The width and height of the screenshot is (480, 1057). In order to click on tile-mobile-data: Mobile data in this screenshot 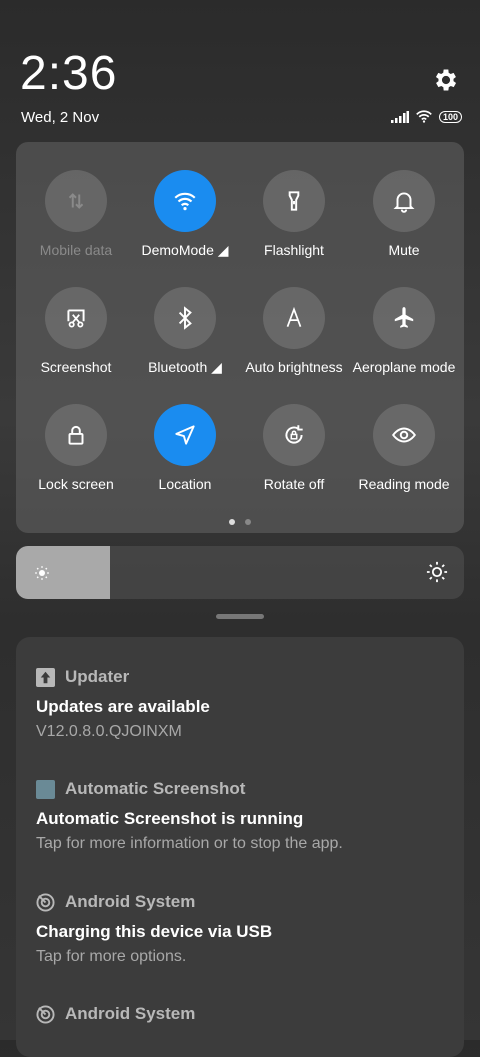, I will do `click(76, 214)`.